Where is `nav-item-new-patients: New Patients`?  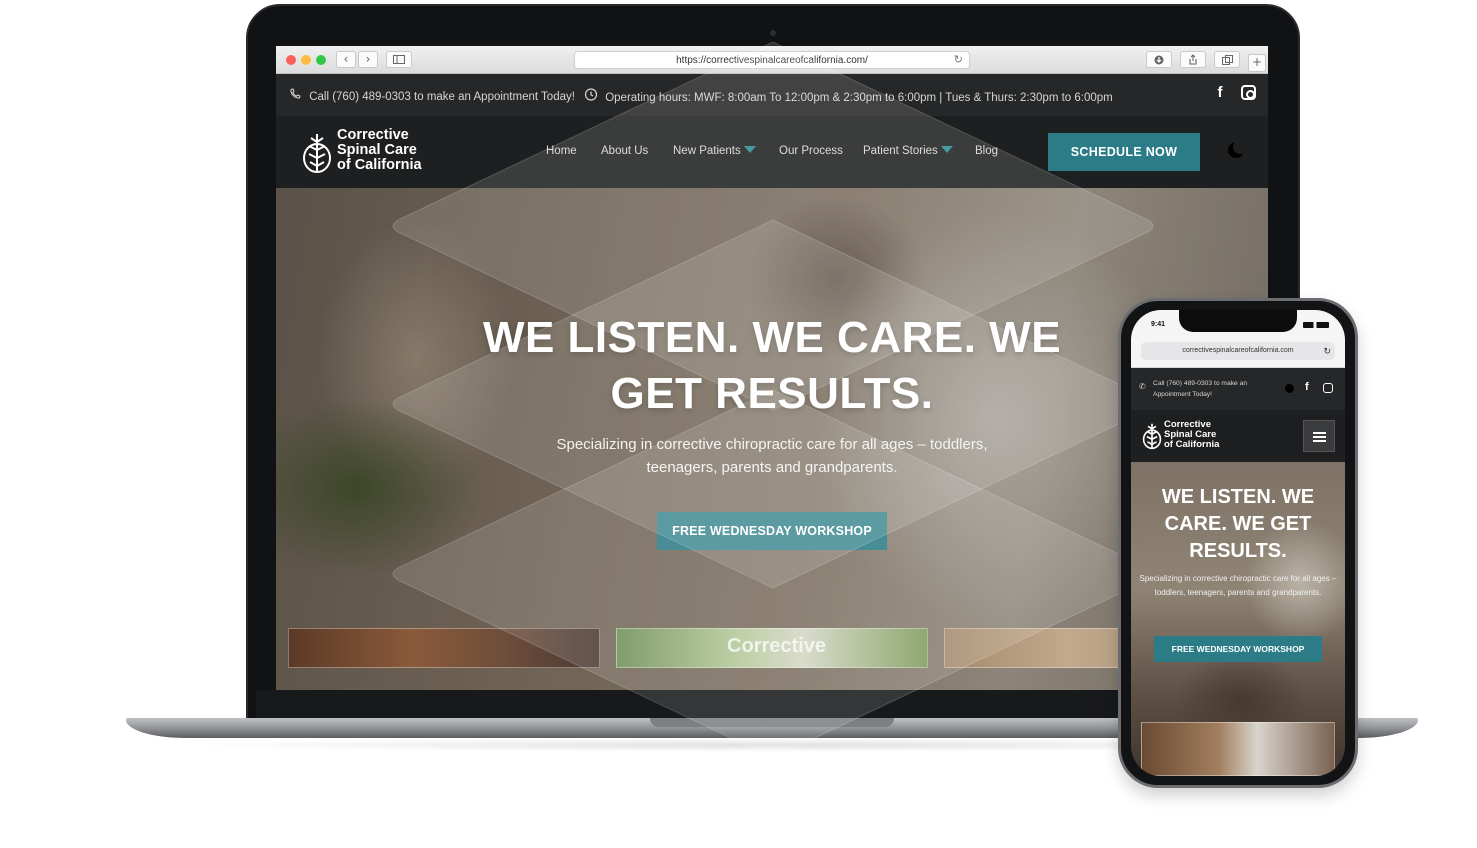 nav-item-new-patients: New Patients is located at coordinates (714, 151).